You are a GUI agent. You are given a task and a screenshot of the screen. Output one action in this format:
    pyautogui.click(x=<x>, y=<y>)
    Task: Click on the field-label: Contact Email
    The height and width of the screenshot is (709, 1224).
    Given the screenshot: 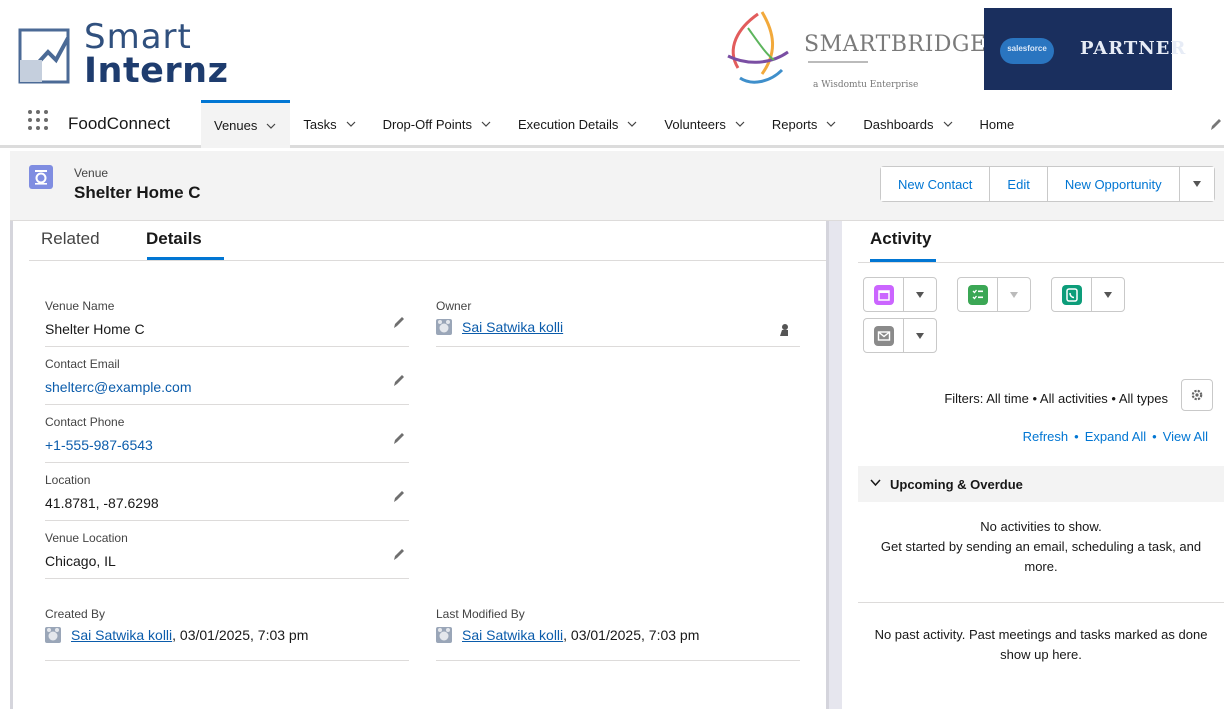 What is the action you would take?
    pyautogui.click(x=82, y=364)
    